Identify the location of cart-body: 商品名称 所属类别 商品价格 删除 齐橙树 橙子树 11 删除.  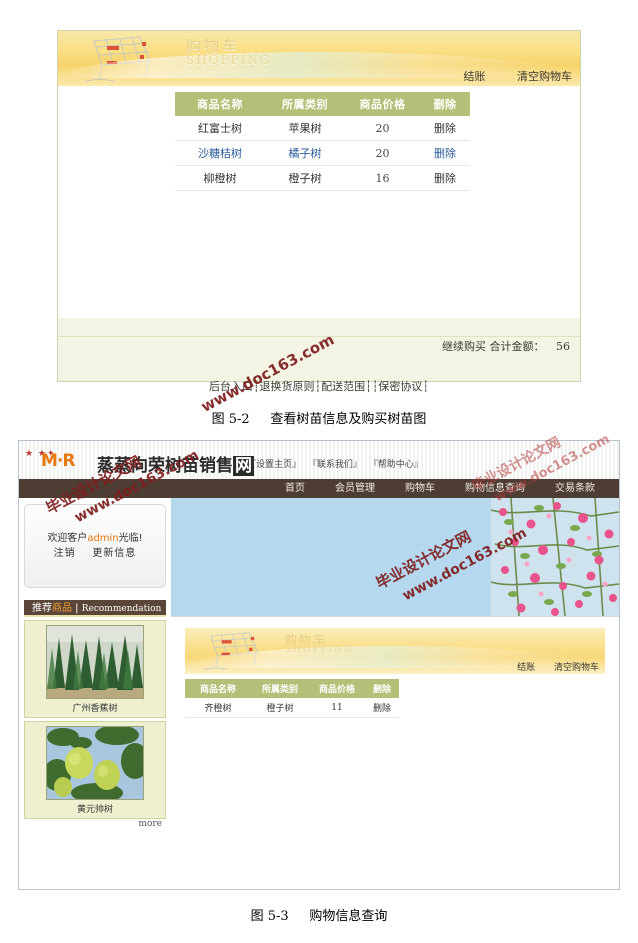
(395, 696).